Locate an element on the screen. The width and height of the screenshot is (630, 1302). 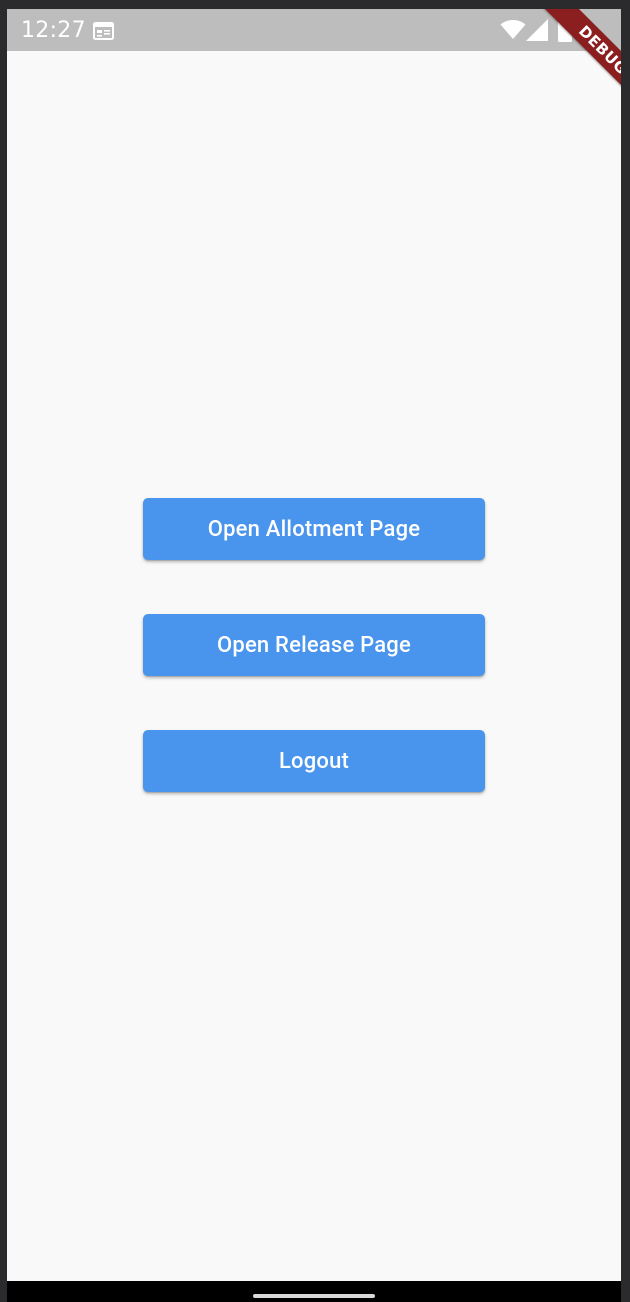
open-allotment-page-button: Open Allotment Page is located at coordinates (314, 529).